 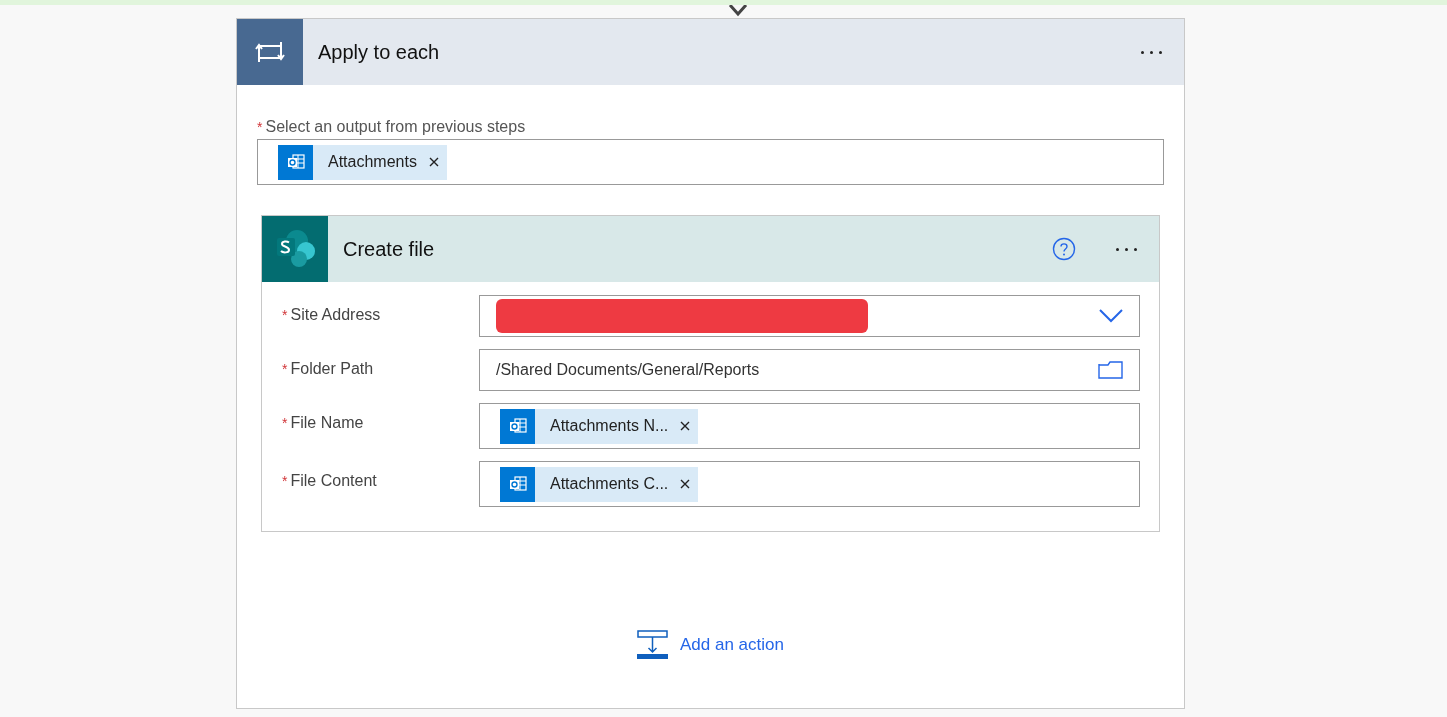 What do you see at coordinates (710, 645) in the screenshot?
I see `add-action-button: Add an action` at bounding box center [710, 645].